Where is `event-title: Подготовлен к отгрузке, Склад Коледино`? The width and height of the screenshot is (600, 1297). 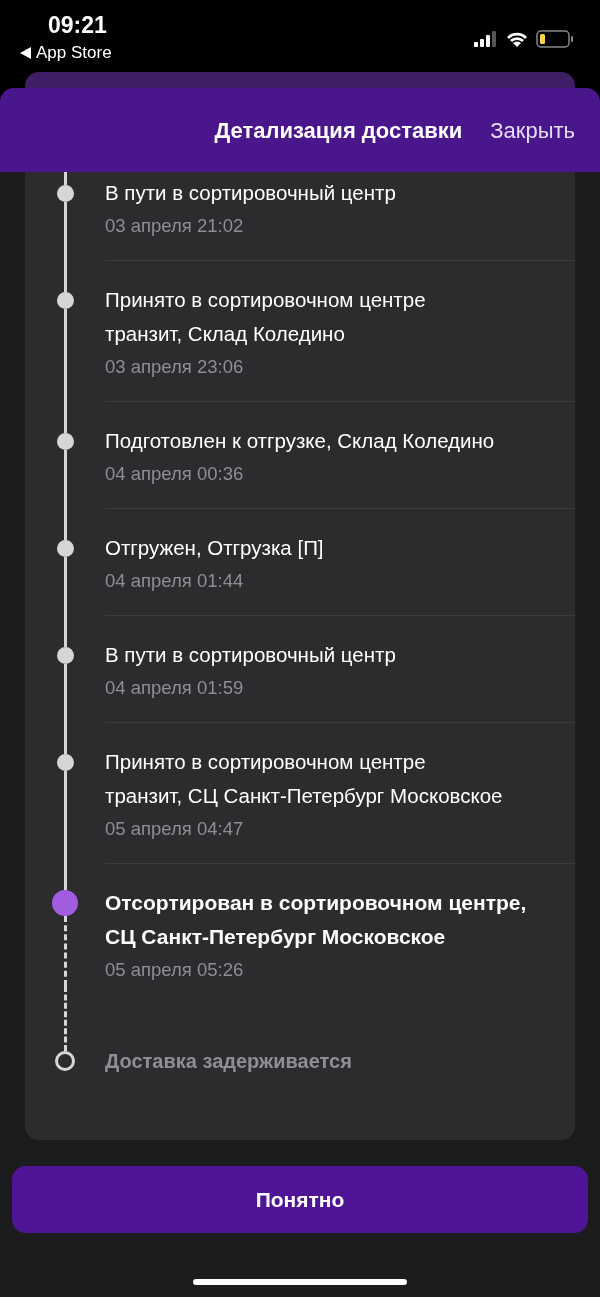
event-title: Подготовлен к отгрузке, Склад Коледино is located at coordinates (300, 441).